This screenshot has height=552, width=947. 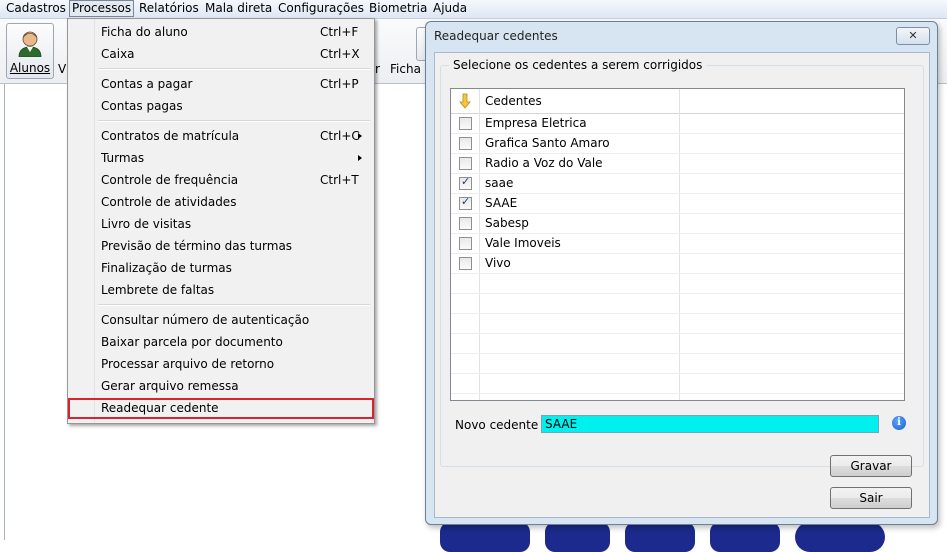 What do you see at coordinates (450, 8) in the screenshot?
I see `menu-ajuda: Ajuda` at bounding box center [450, 8].